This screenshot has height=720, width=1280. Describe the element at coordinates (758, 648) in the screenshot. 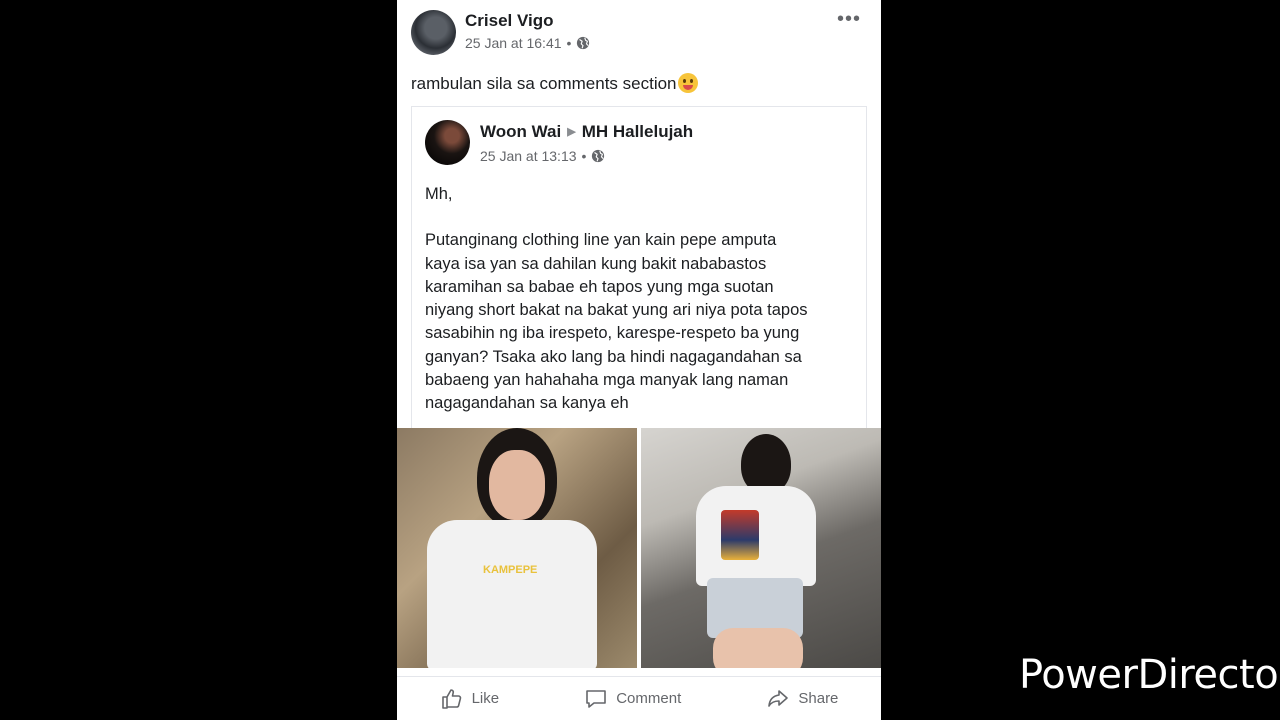

I see `legs-shape` at that location.